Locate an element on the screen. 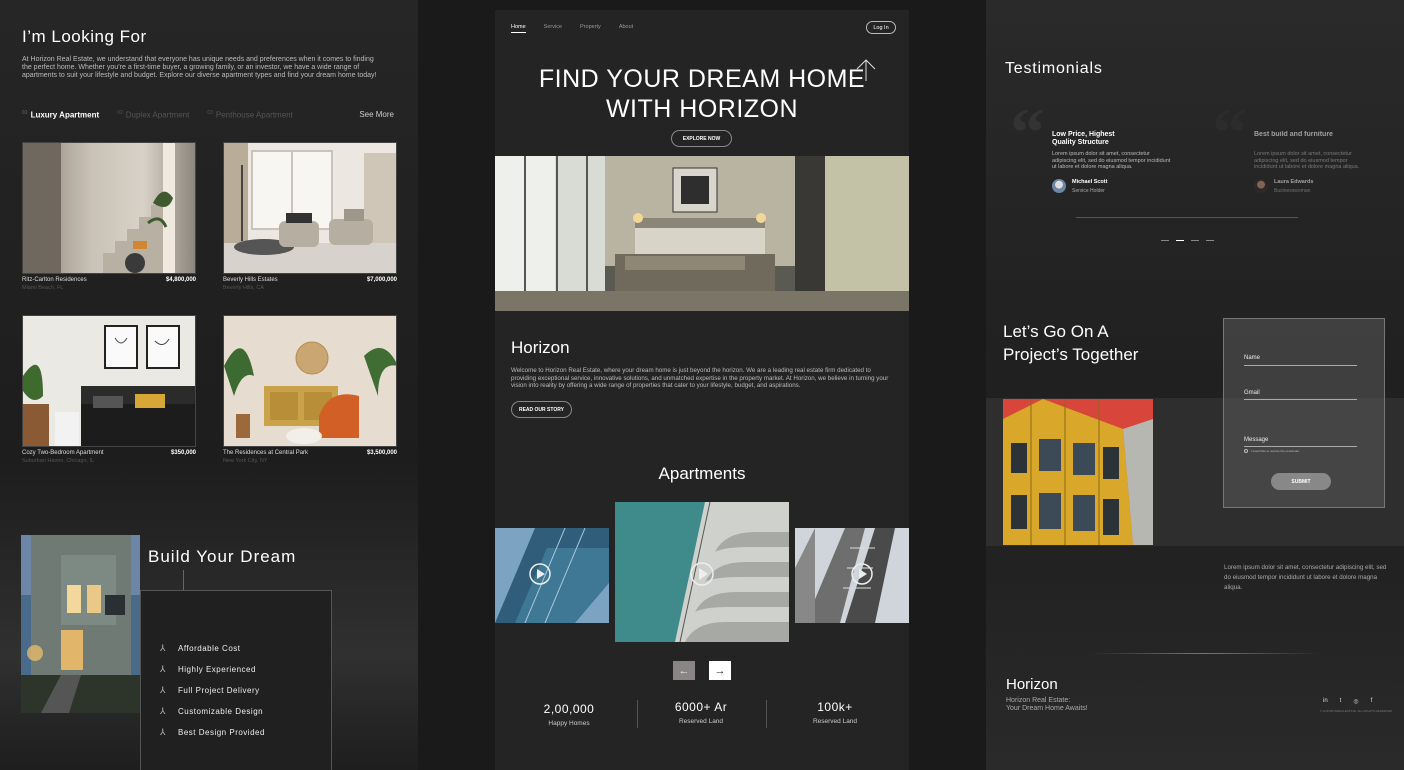 The height and width of the screenshot is (770, 1404). nav-service: Service is located at coordinates (553, 28).